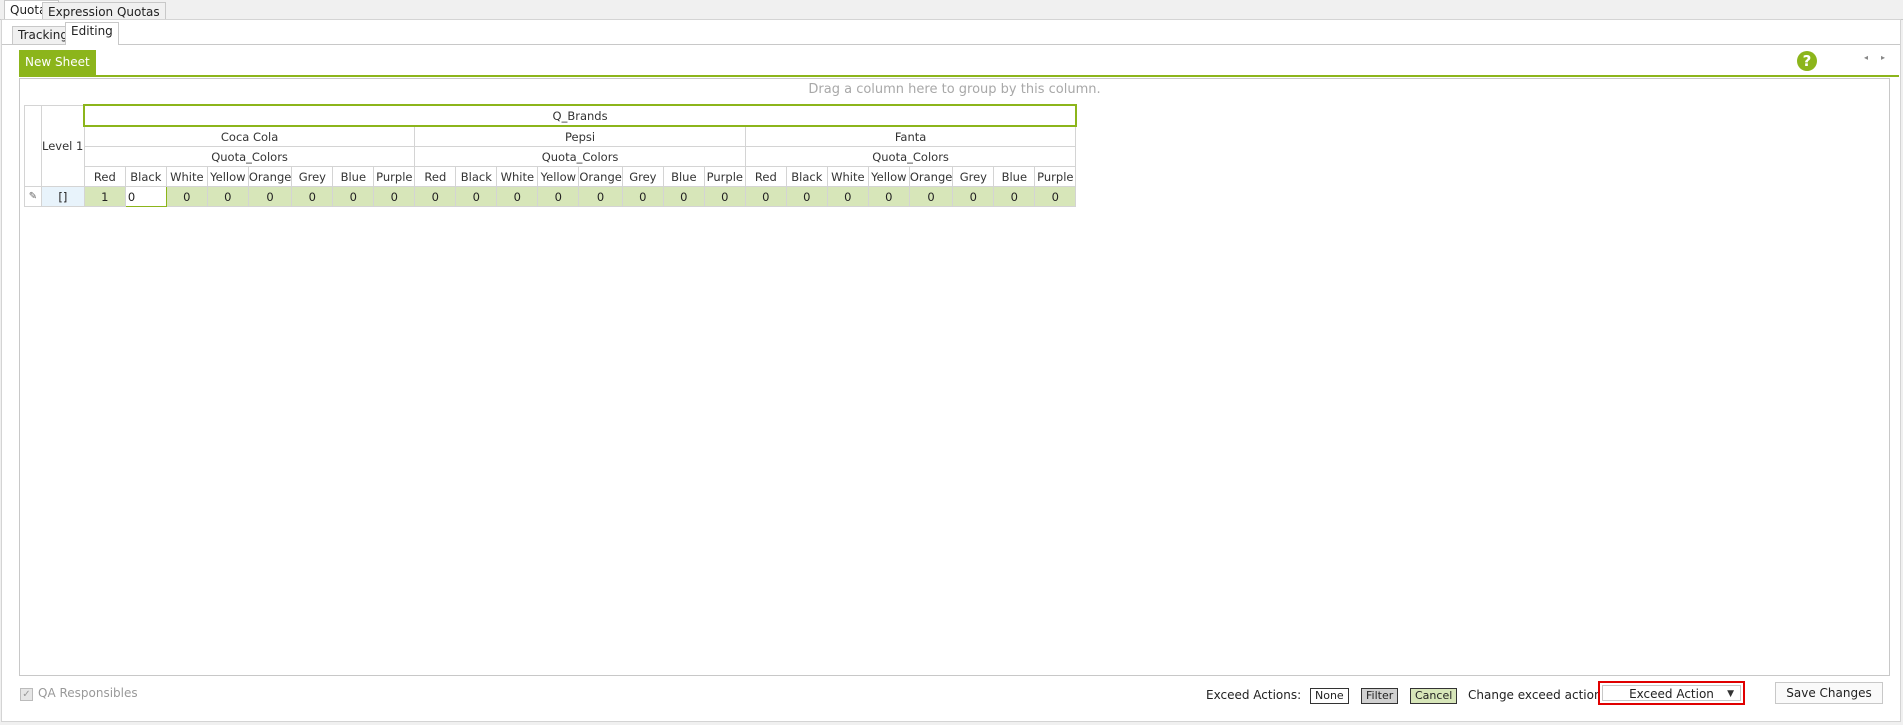 This screenshot has width=1903, height=725. What do you see at coordinates (580, 115) in the screenshot?
I see `q-brands-header: Q_Brands` at bounding box center [580, 115].